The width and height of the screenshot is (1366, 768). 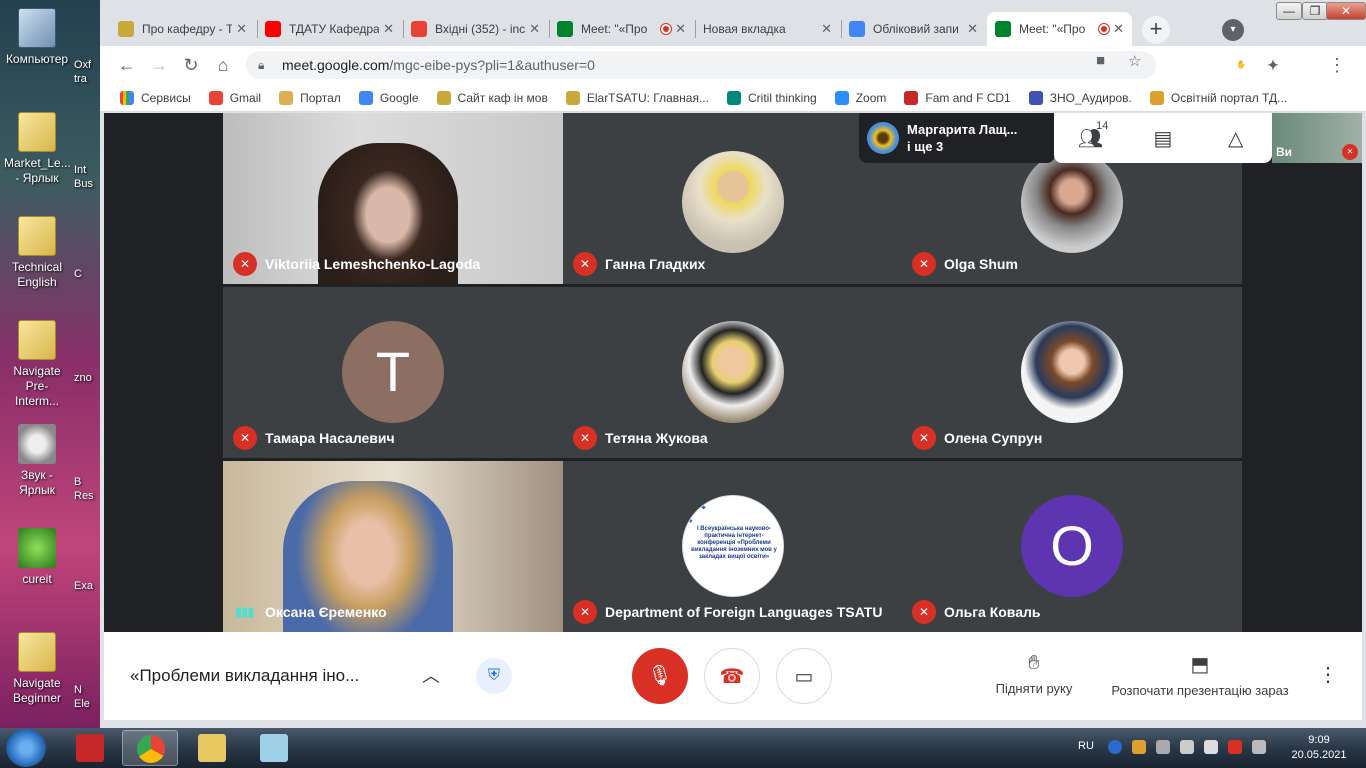 What do you see at coordinates (1259, 747) in the screenshot?
I see `volume-icon` at bounding box center [1259, 747].